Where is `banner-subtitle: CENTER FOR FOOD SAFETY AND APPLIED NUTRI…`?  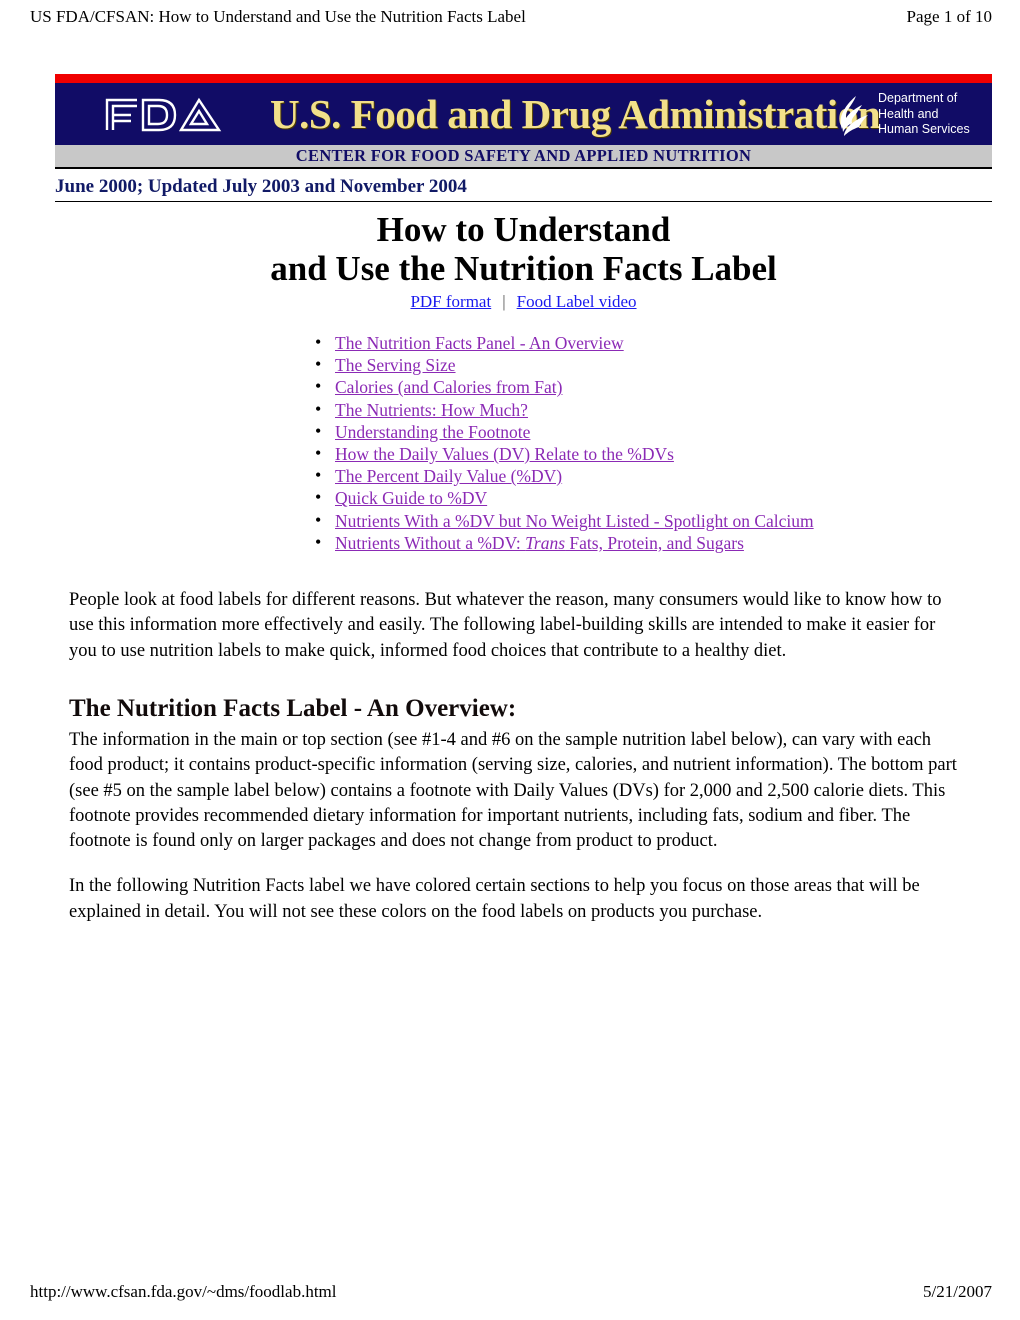 banner-subtitle: CENTER FOR FOOD SAFETY AND APPLIED NUTRI… is located at coordinates (523, 156).